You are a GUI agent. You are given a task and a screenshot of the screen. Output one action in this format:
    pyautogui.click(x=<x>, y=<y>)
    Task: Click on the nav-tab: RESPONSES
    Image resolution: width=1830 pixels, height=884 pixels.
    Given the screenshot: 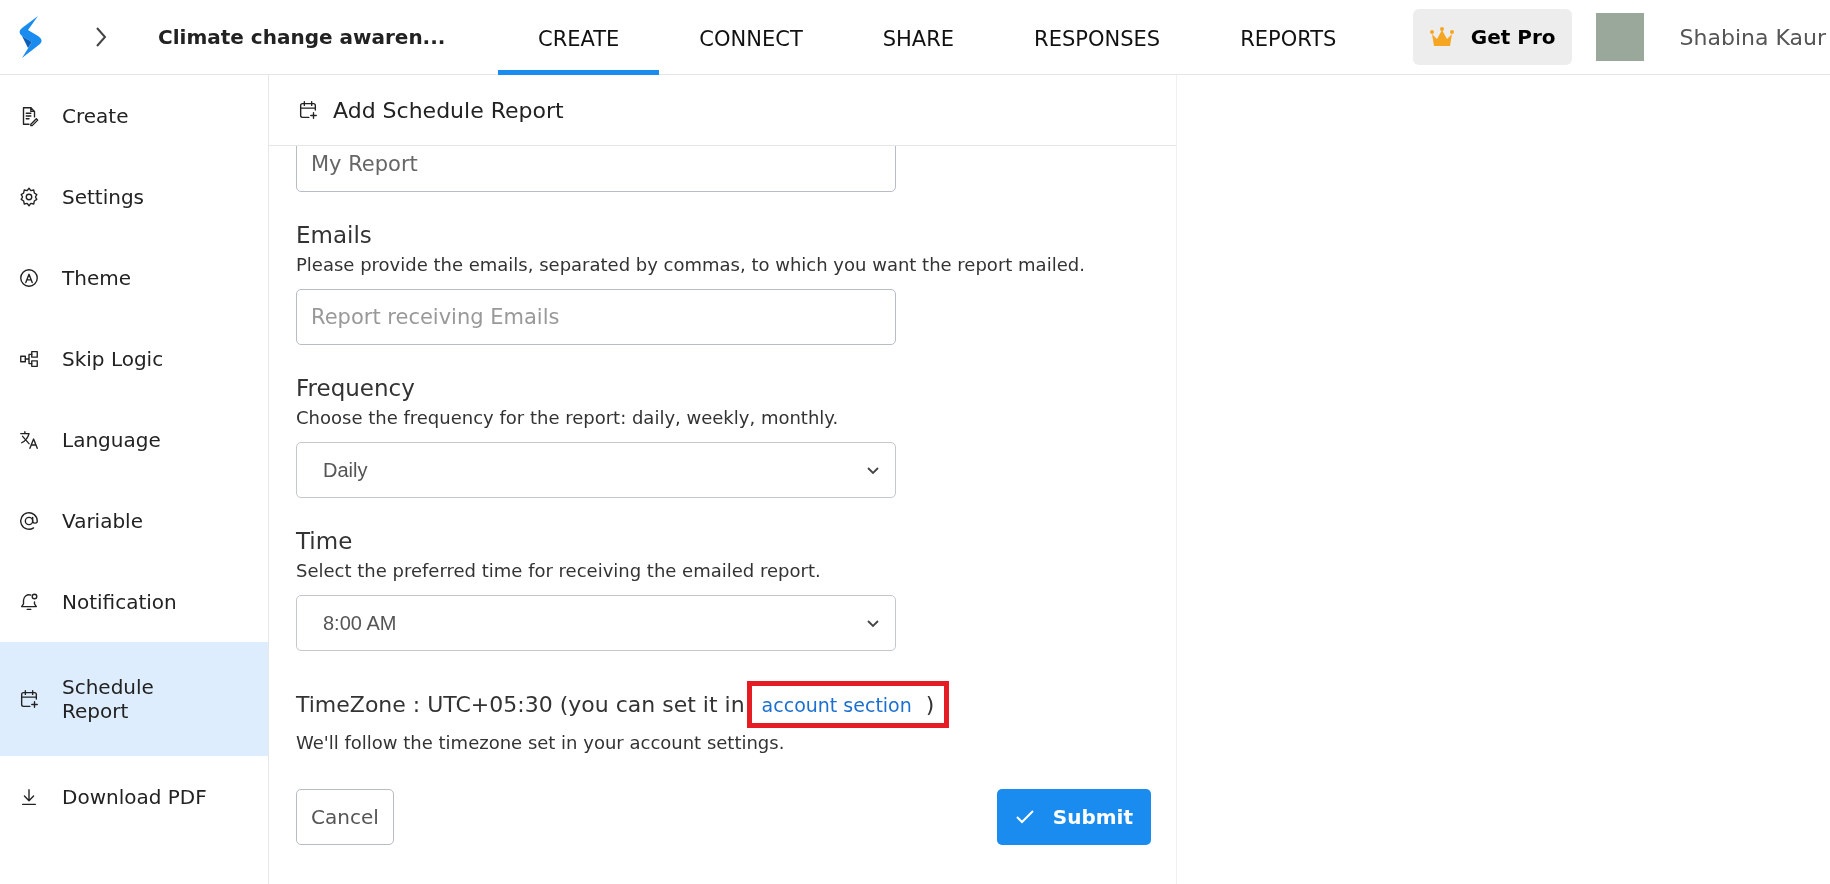 What is the action you would take?
    pyautogui.click(x=1097, y=37)
    